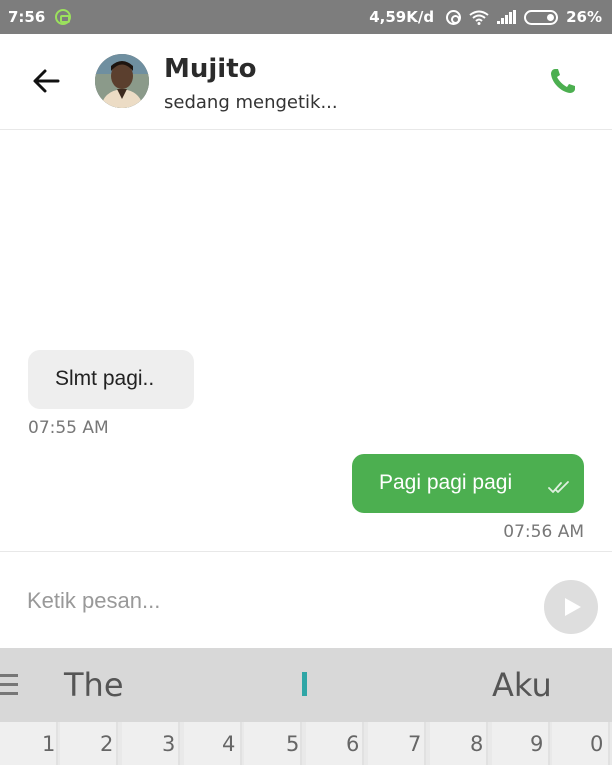 Image resolution: width=612 pixels, height=765 pixels. I want to click on outgoing-message-bubble: Pagi pagi pagi, so click(468, 483).